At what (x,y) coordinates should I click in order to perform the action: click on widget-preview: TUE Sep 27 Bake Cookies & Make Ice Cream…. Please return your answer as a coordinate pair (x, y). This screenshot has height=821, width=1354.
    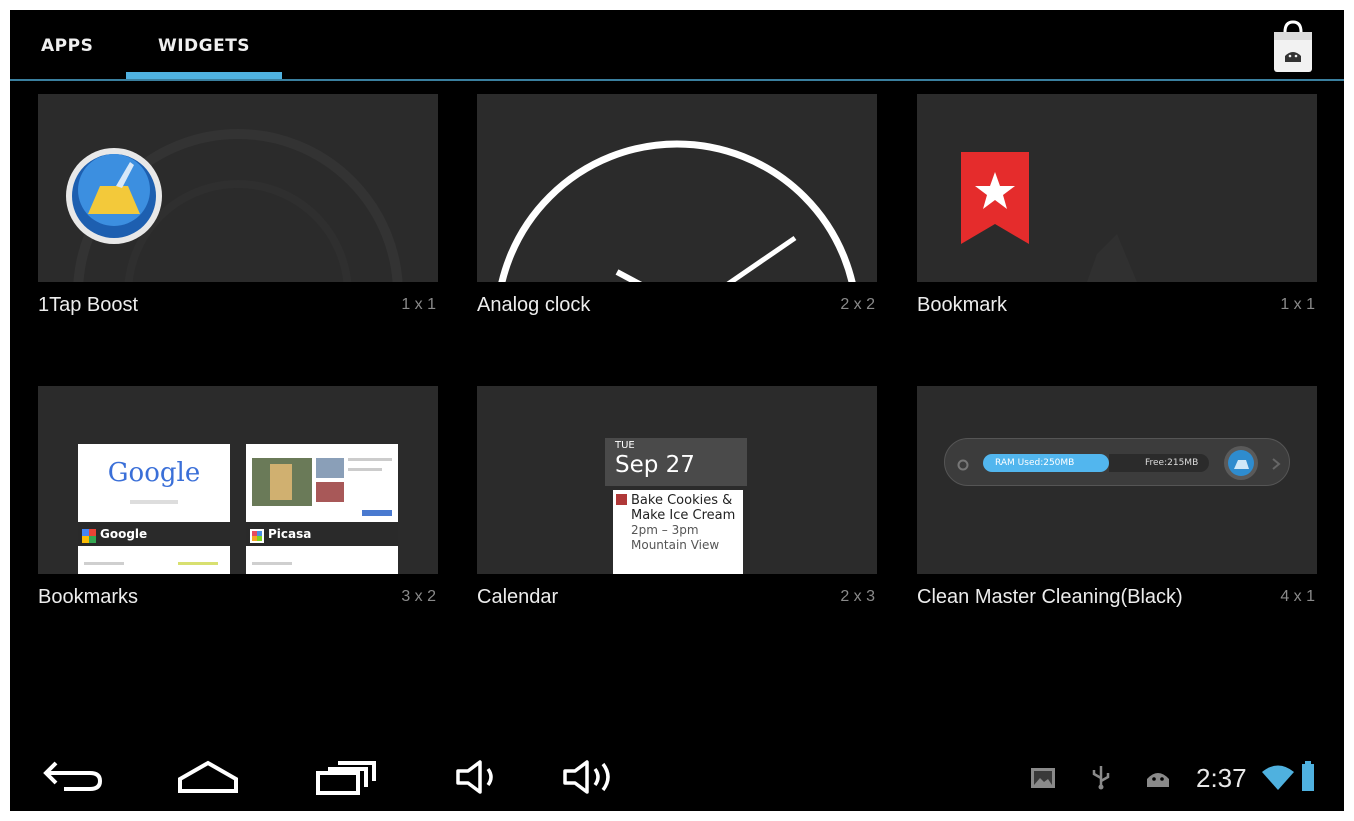
    Looking at the image, I should click on (677, 480).